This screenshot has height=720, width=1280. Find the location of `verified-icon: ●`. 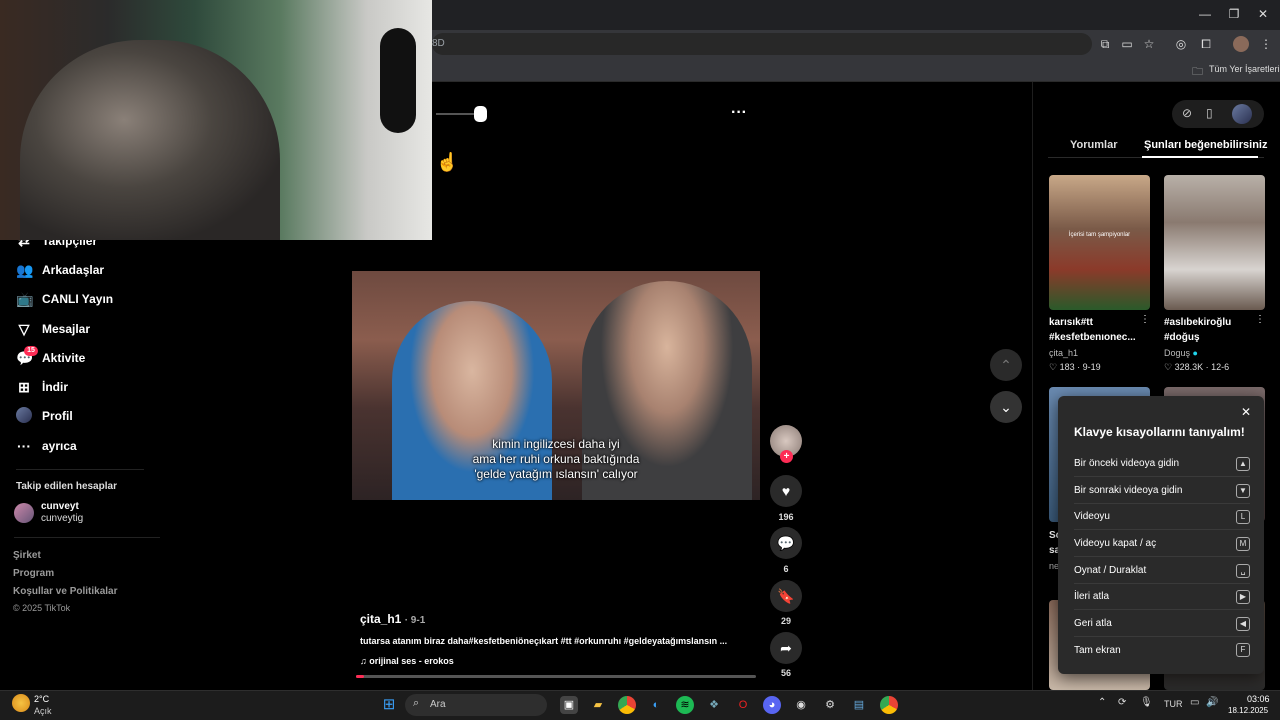

verified-icon: ● is located at coordinates (1195, 353).